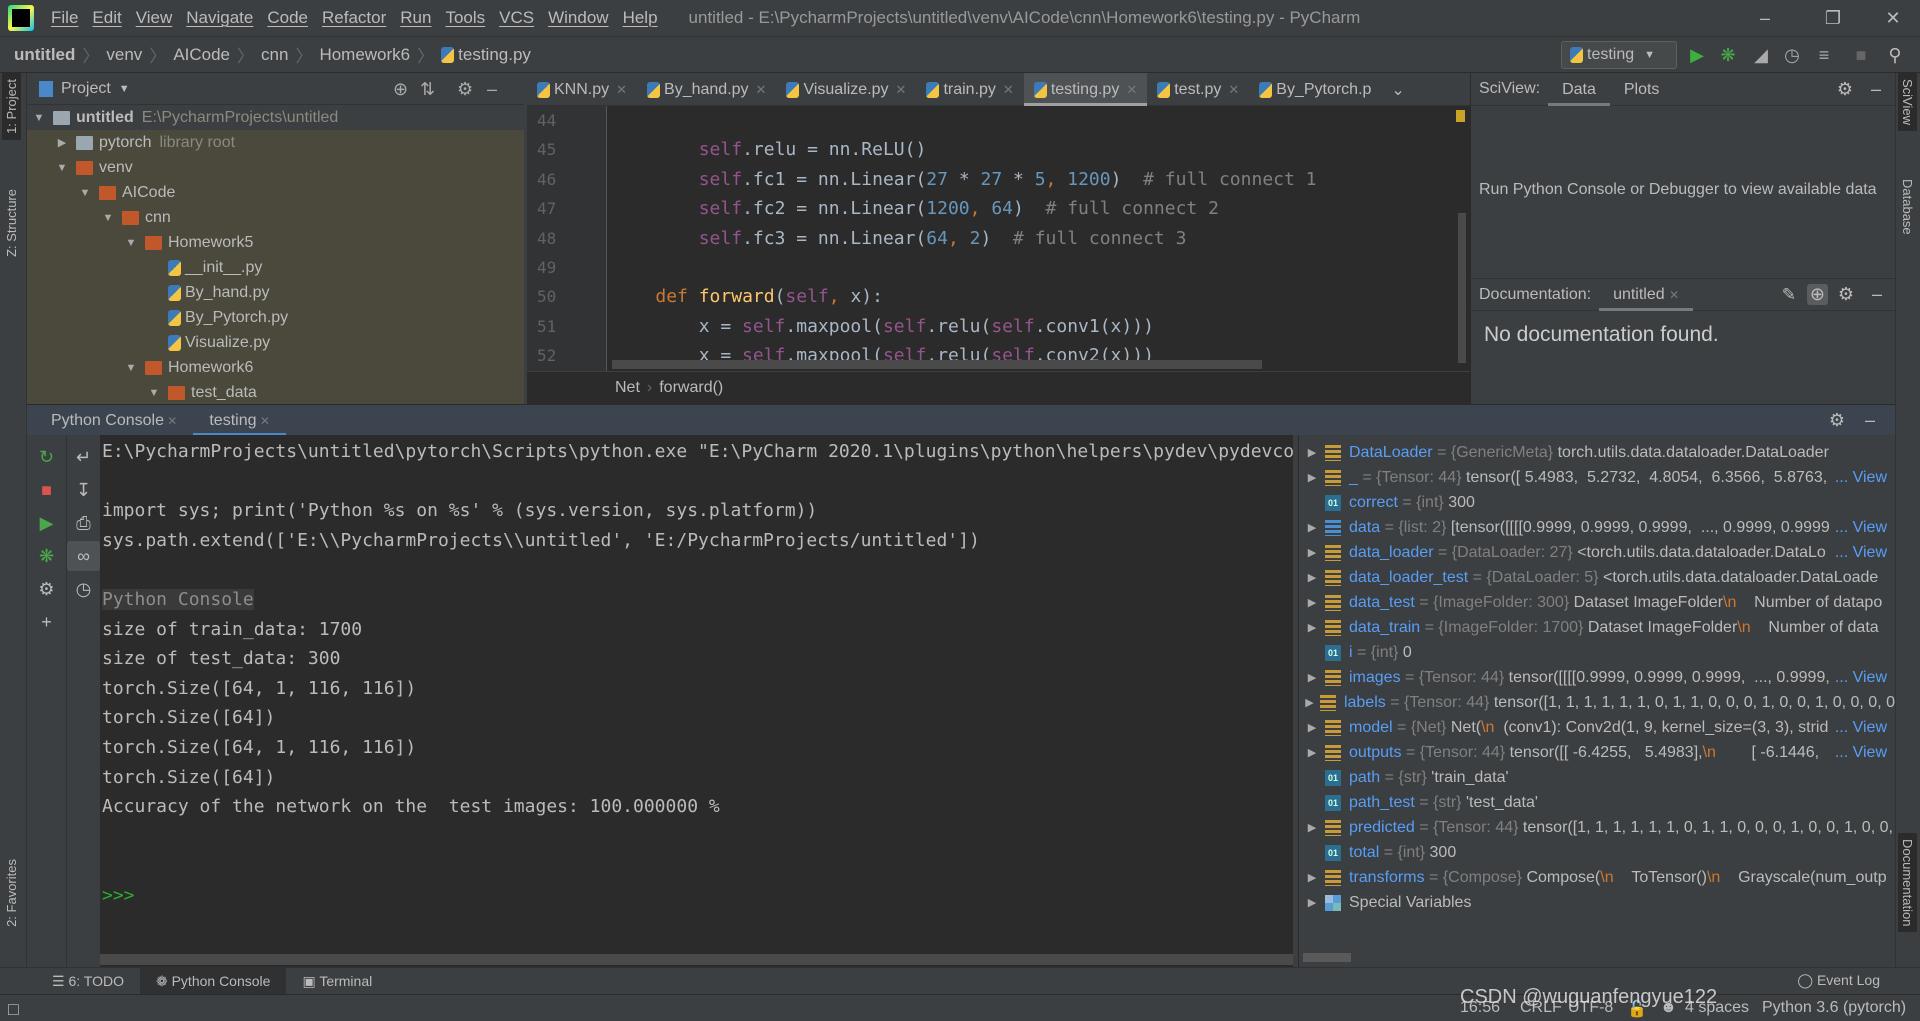 Image resolution: width=1920 pixels, height=1021 pixels. I want to click on tree-item: ▼ test_data, so click(275, 392).